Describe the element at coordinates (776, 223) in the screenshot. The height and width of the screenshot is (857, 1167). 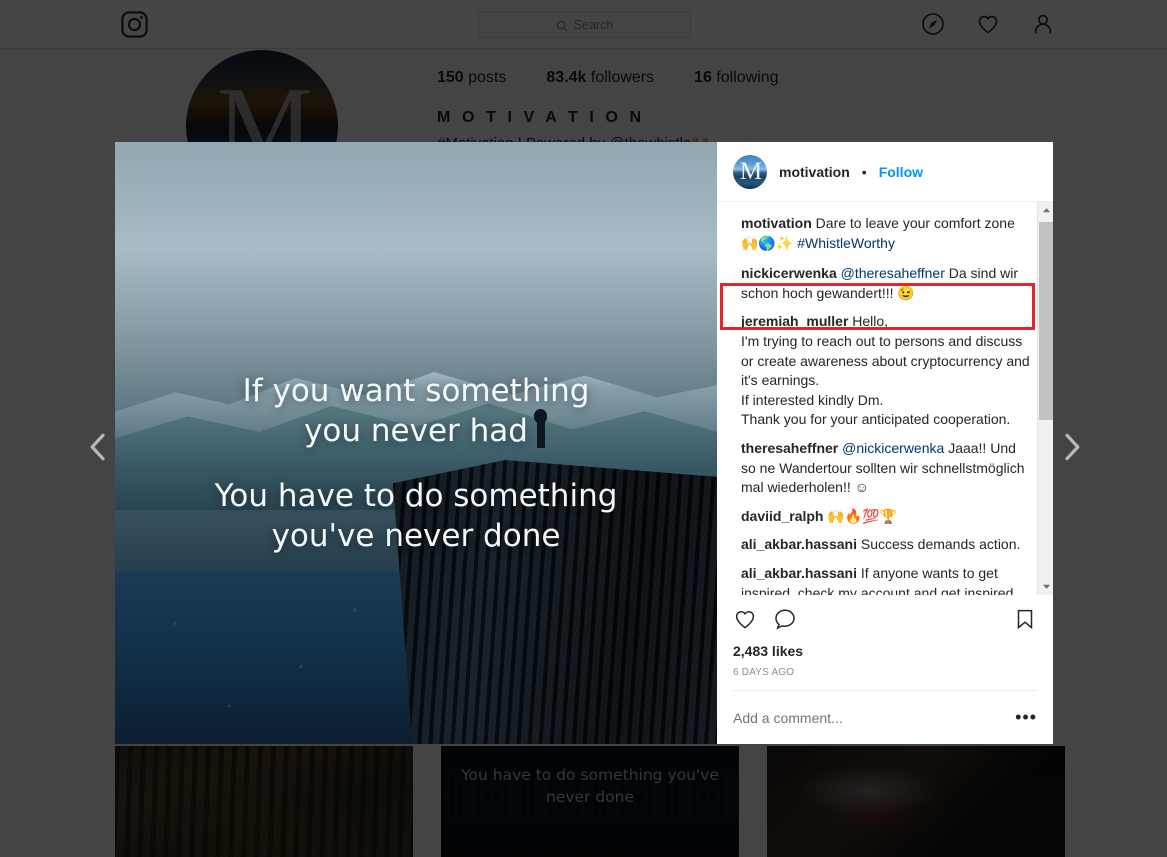
I see `caption-username: motivation` at that location.